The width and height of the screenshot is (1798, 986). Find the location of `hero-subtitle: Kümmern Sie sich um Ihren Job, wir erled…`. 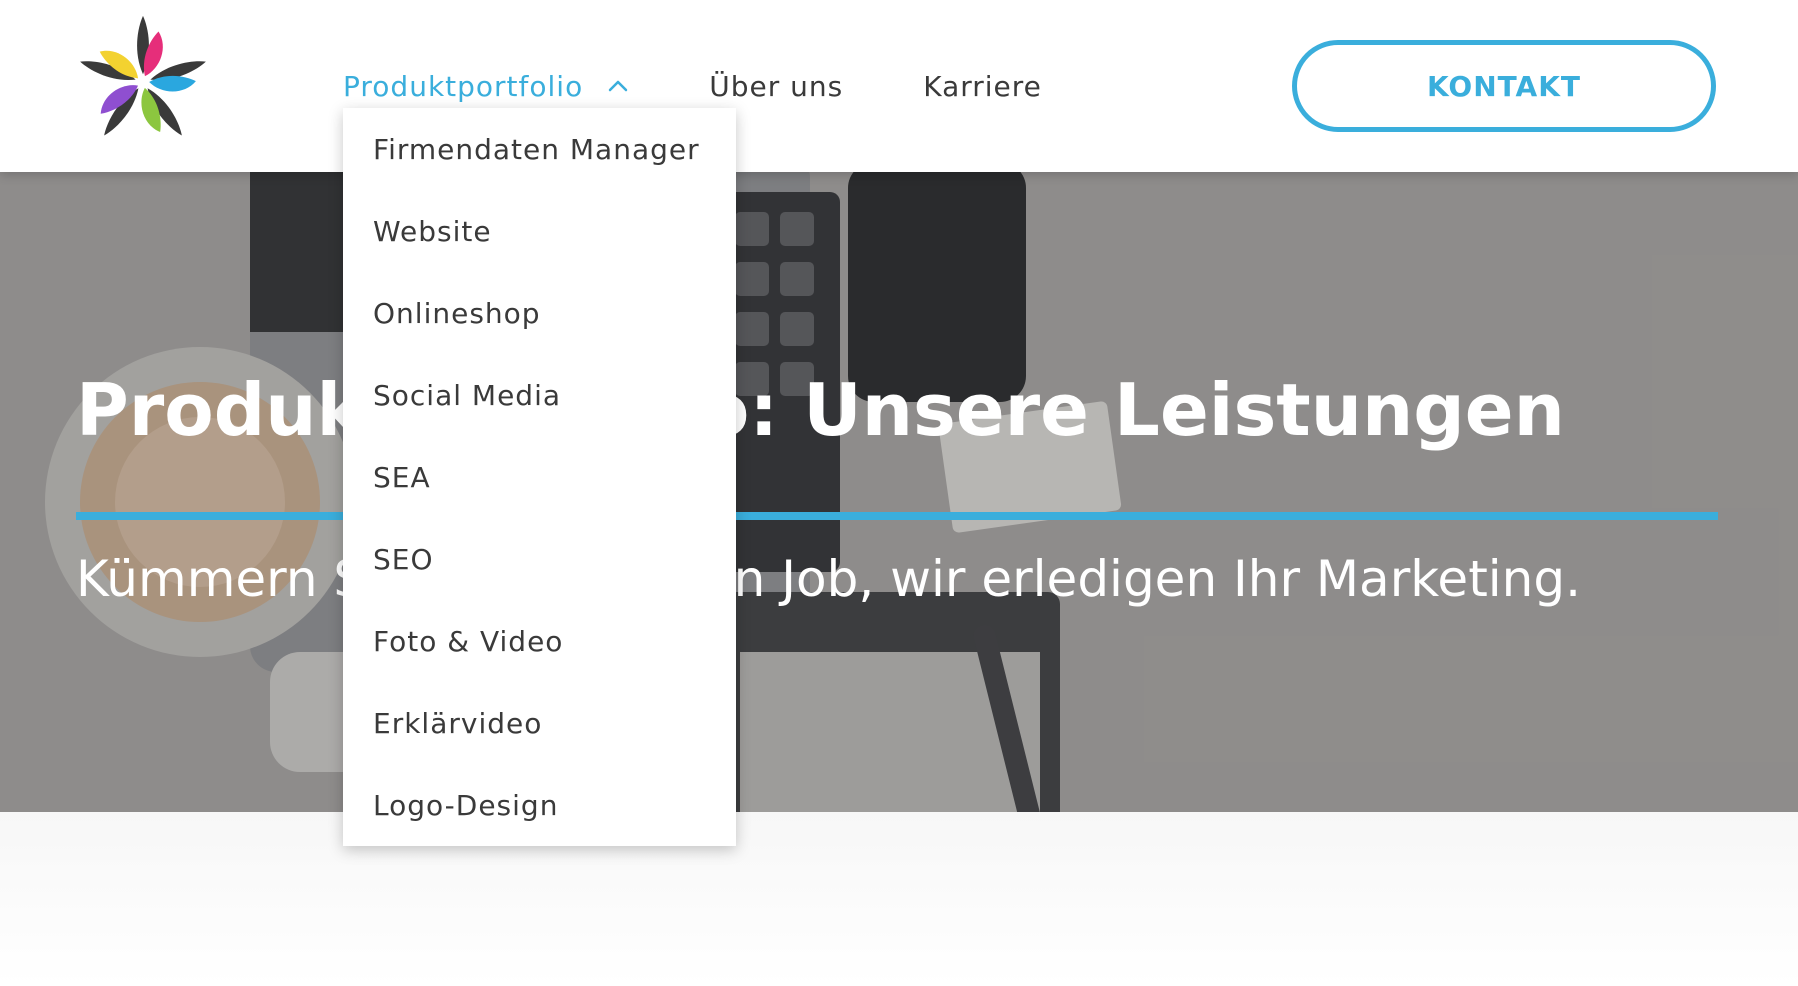

hero-subtitle: Kümmern Sie sich um Ihren Job, wir erled… is located at coordinates (829, 579).